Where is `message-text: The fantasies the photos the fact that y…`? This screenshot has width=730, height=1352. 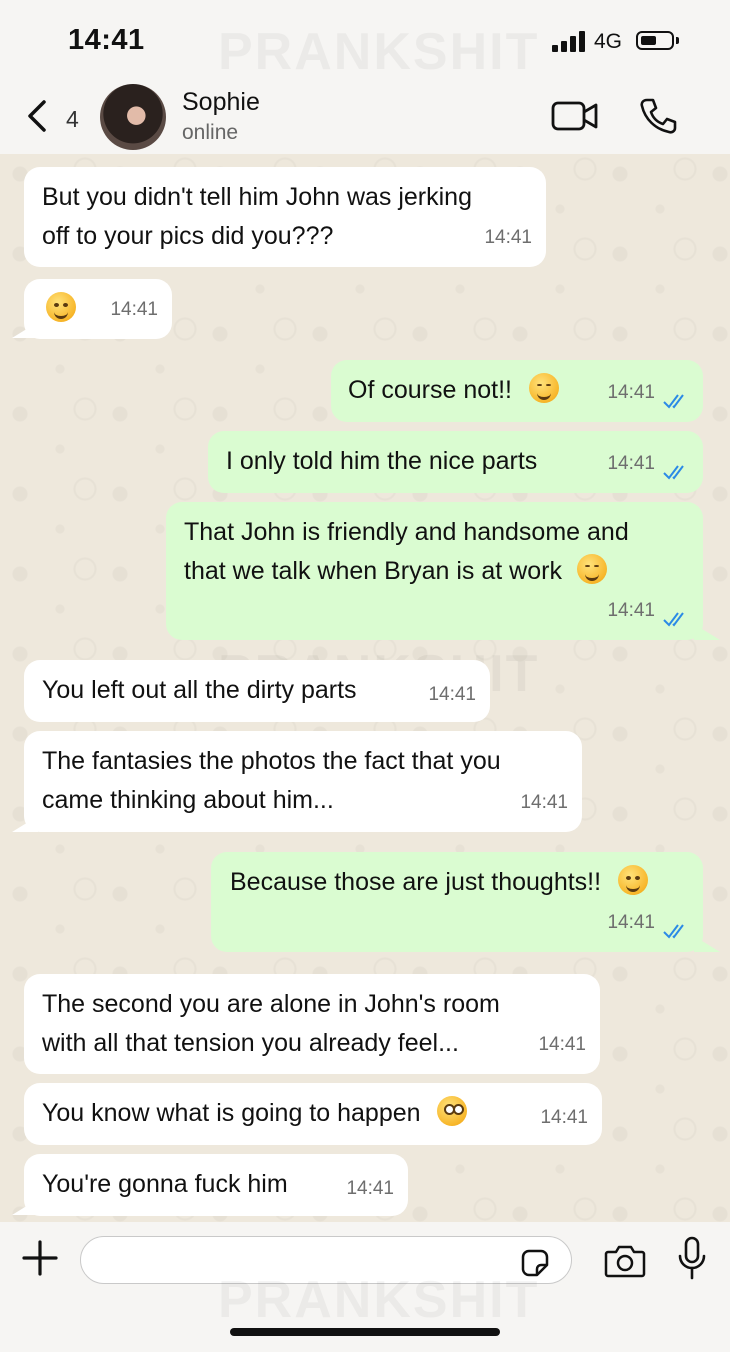
message-text: The fantasies the photos the fact that y… is located at coordinates (271, 761).